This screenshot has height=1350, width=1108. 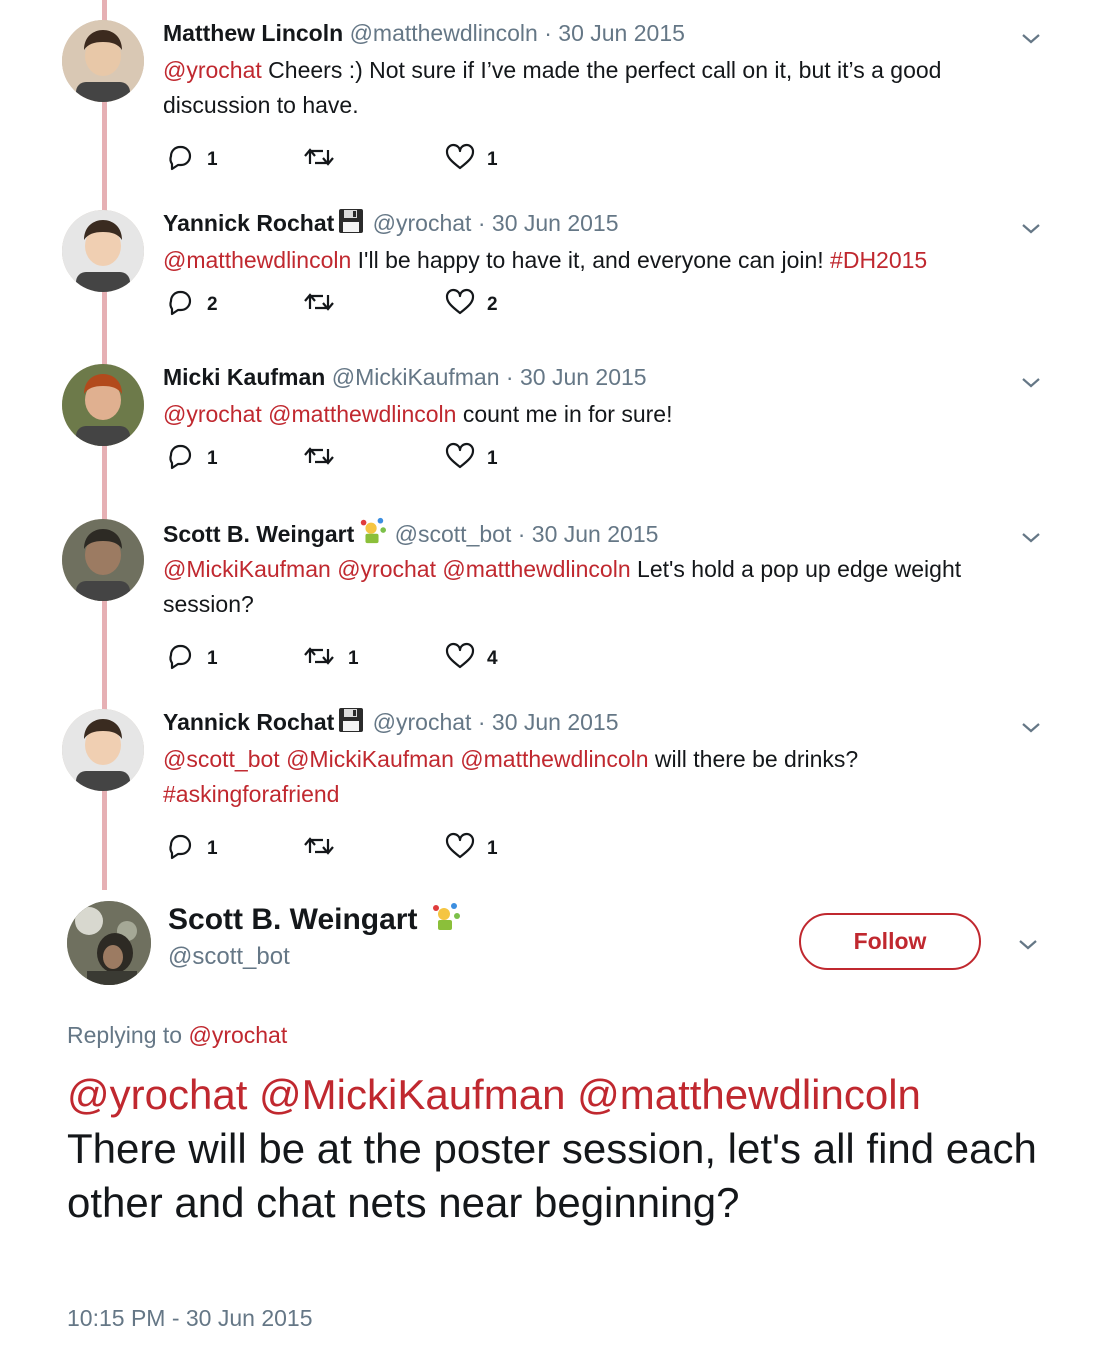 What do you see at coordinates (453, 534) in the screenshot?
I see `author-handle: @scott_bot` at bounding box center [453, 534].